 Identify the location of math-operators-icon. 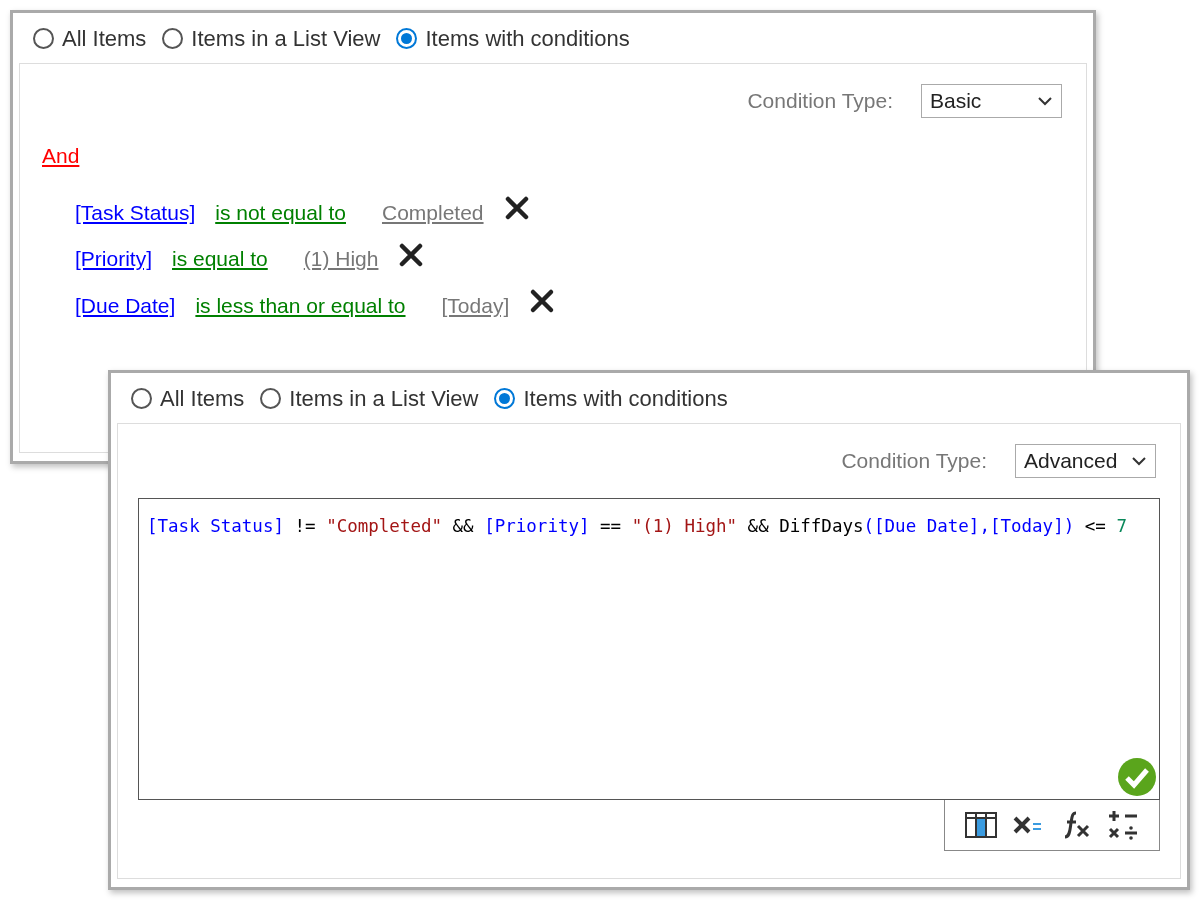
(1123, 825).